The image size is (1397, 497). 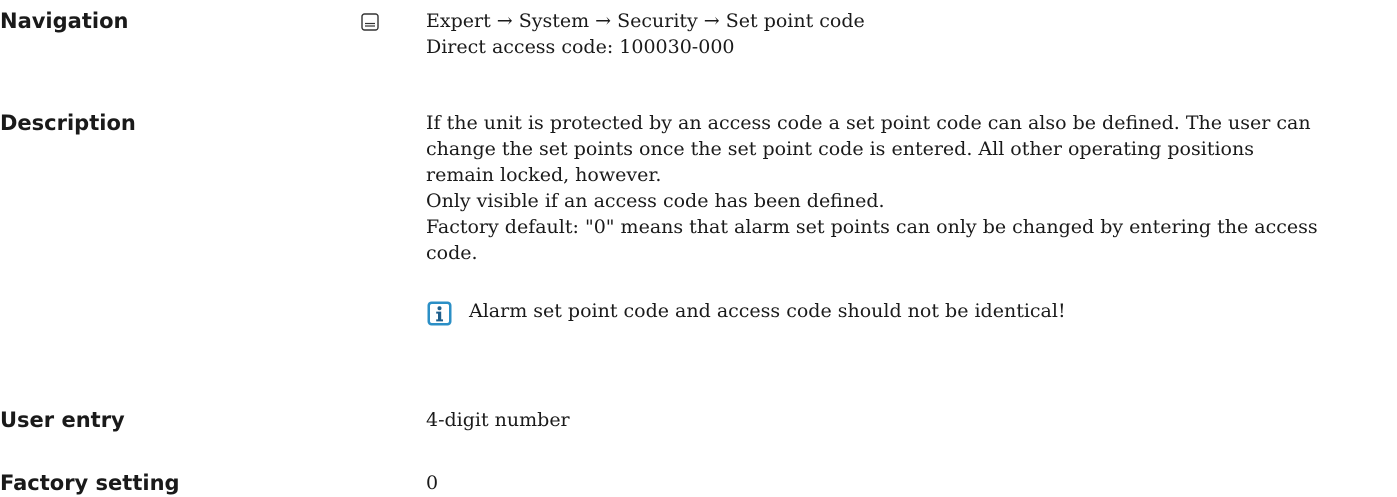 I want to click on description-line: remain locked, however., so click(x=544, y=175).